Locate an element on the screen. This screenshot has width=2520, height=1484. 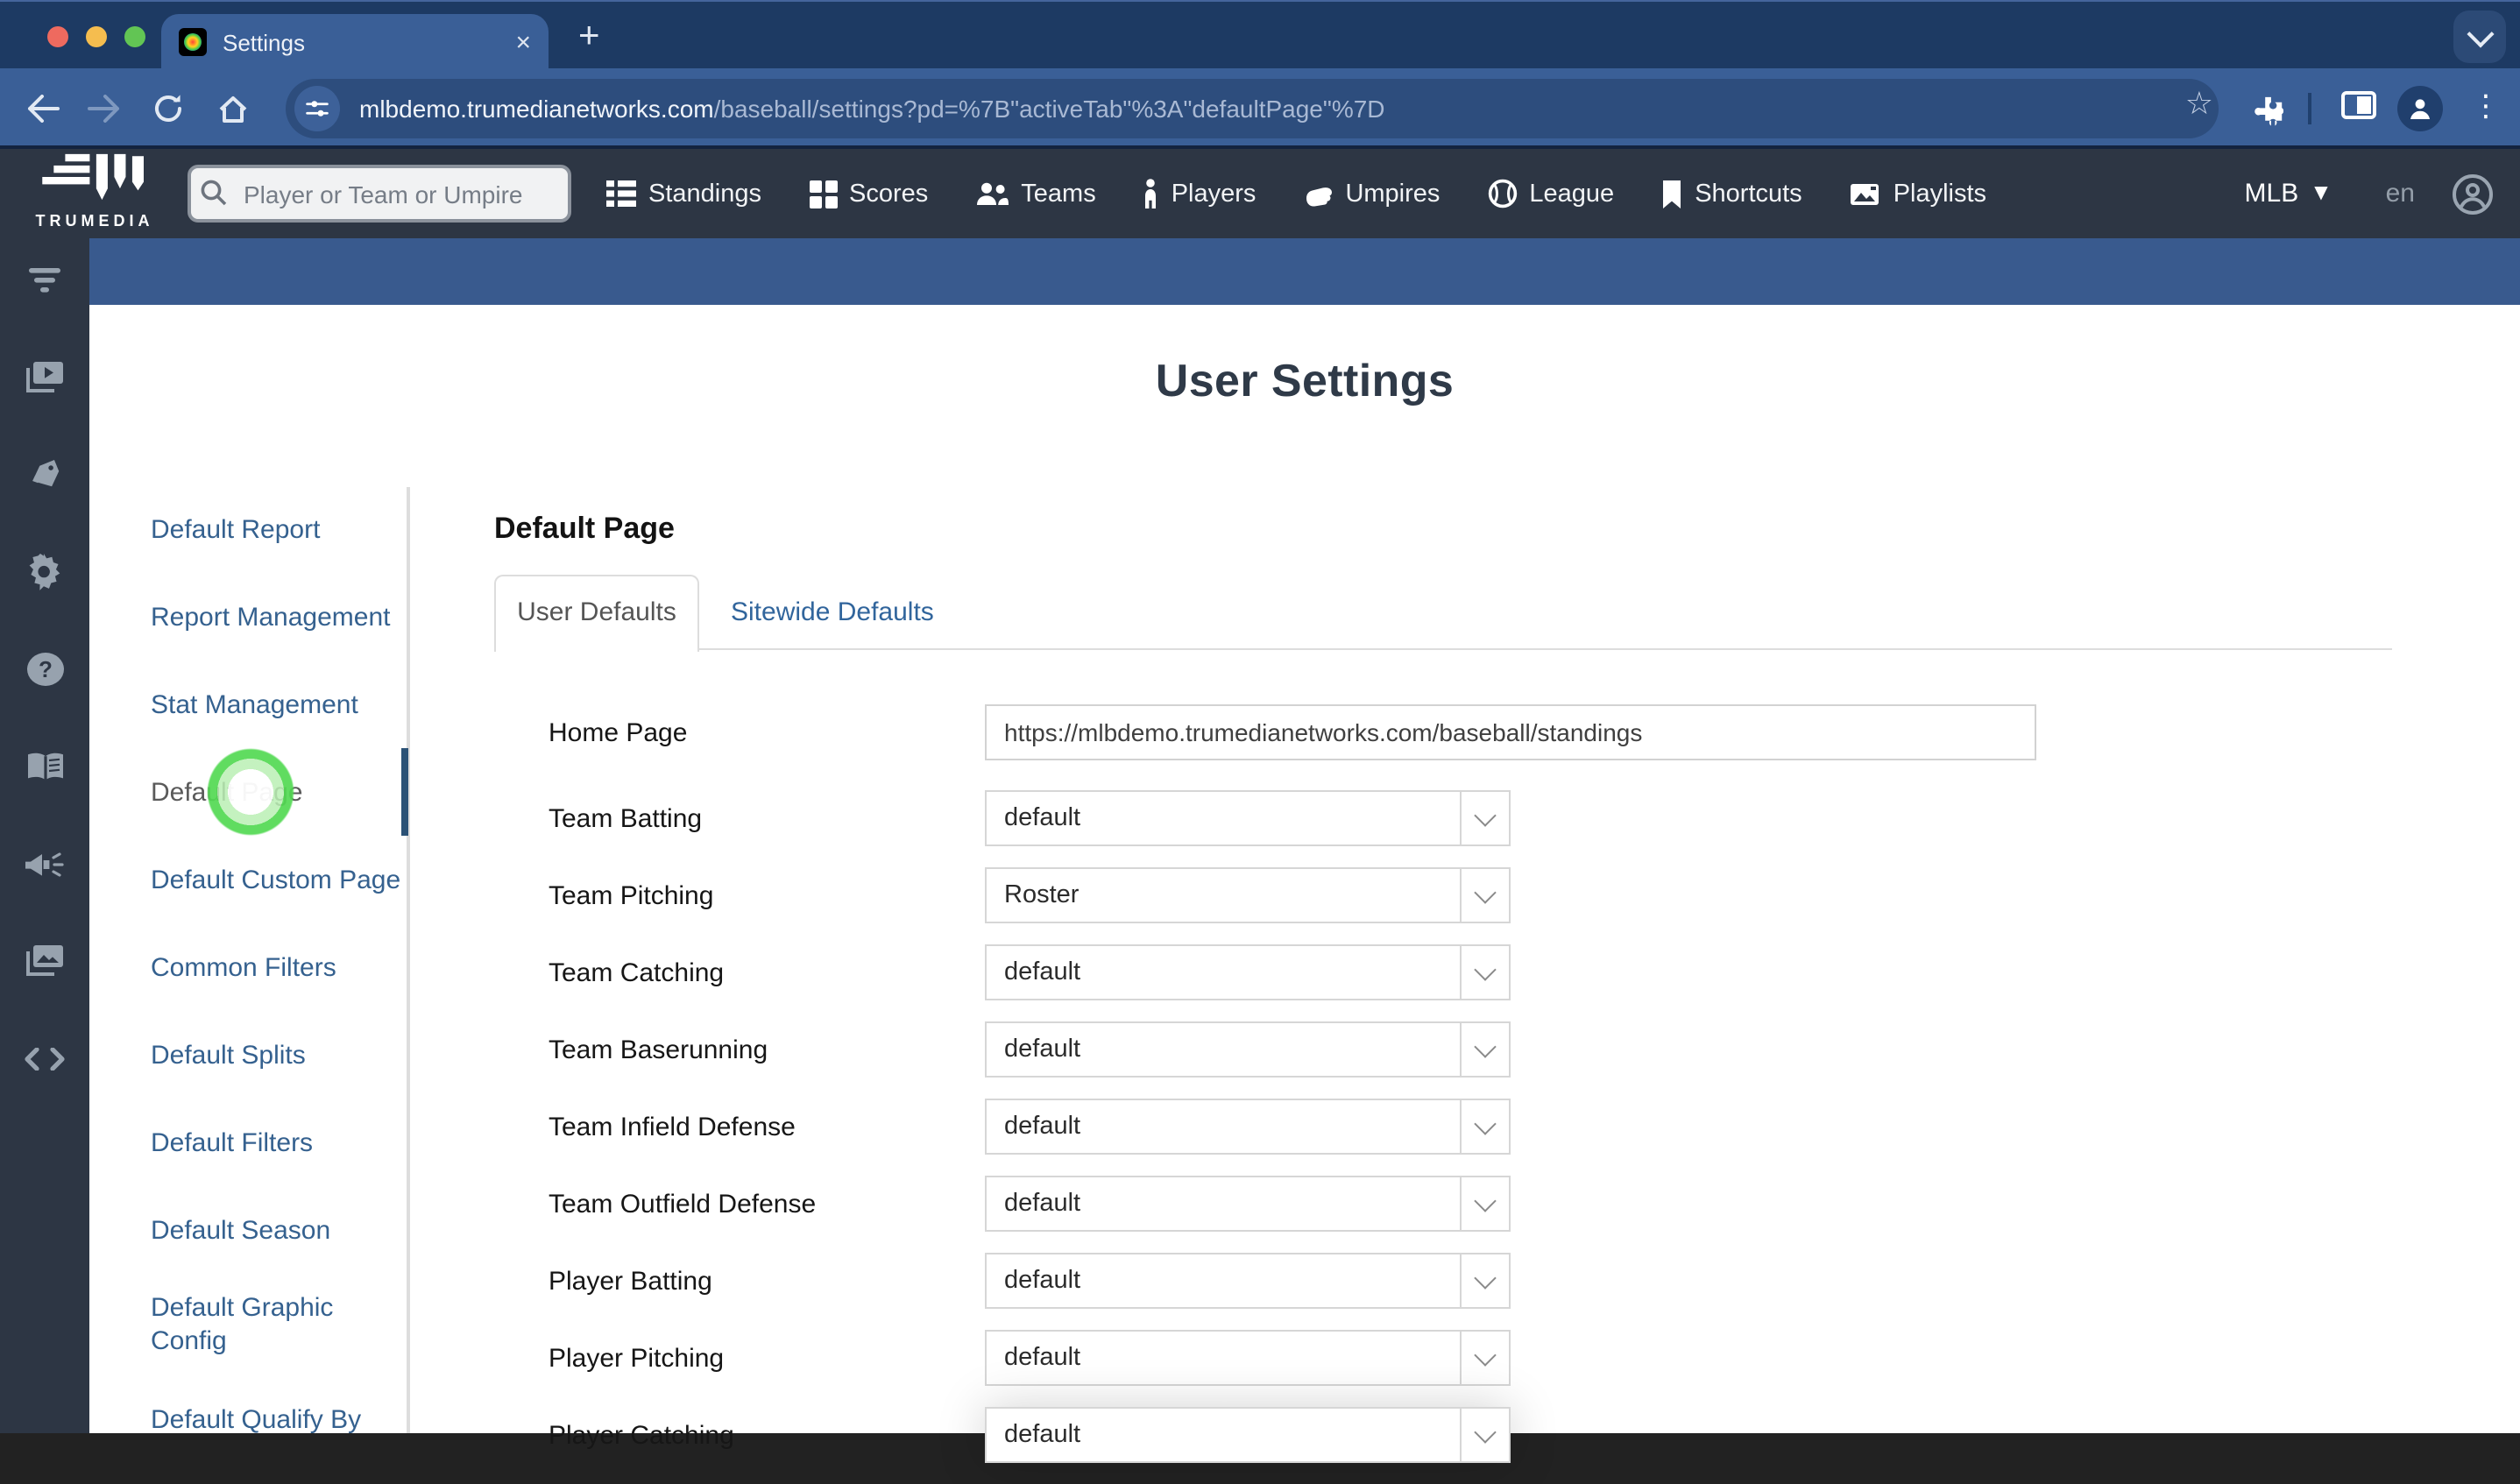
browser-menu-icon: ⋮ is located at coordinates (2486, 106).